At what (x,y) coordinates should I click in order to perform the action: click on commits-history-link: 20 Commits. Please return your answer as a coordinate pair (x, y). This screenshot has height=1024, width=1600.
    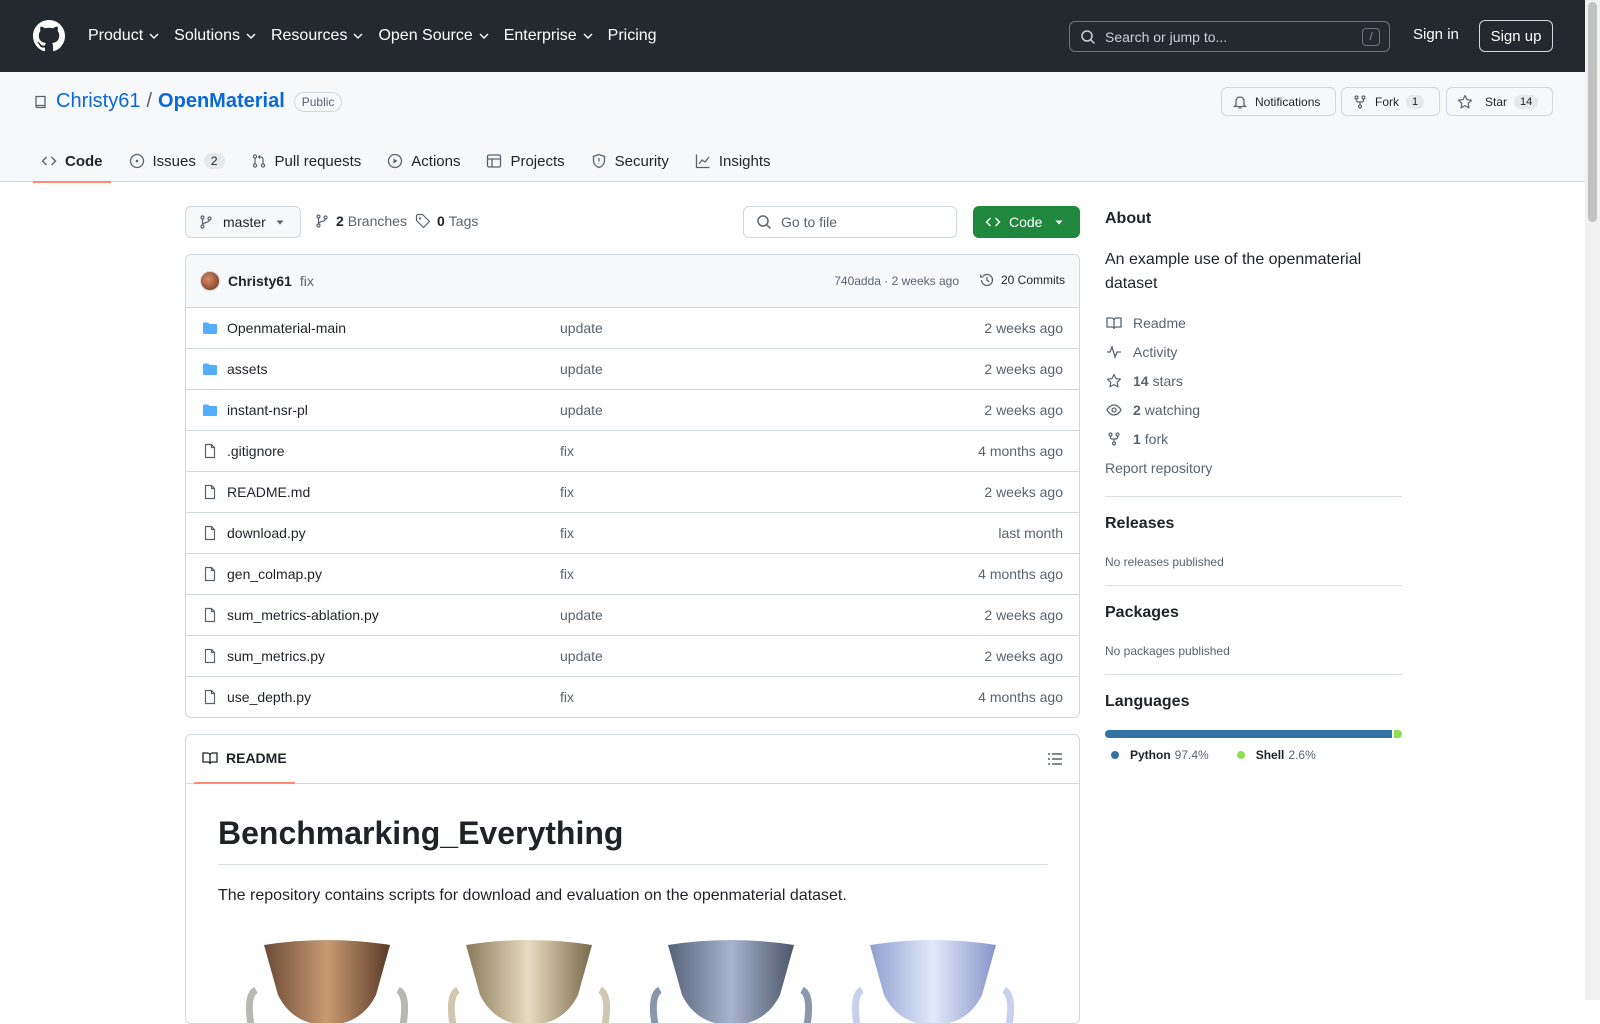
    Looking at the image, I should click on (1022, 280).